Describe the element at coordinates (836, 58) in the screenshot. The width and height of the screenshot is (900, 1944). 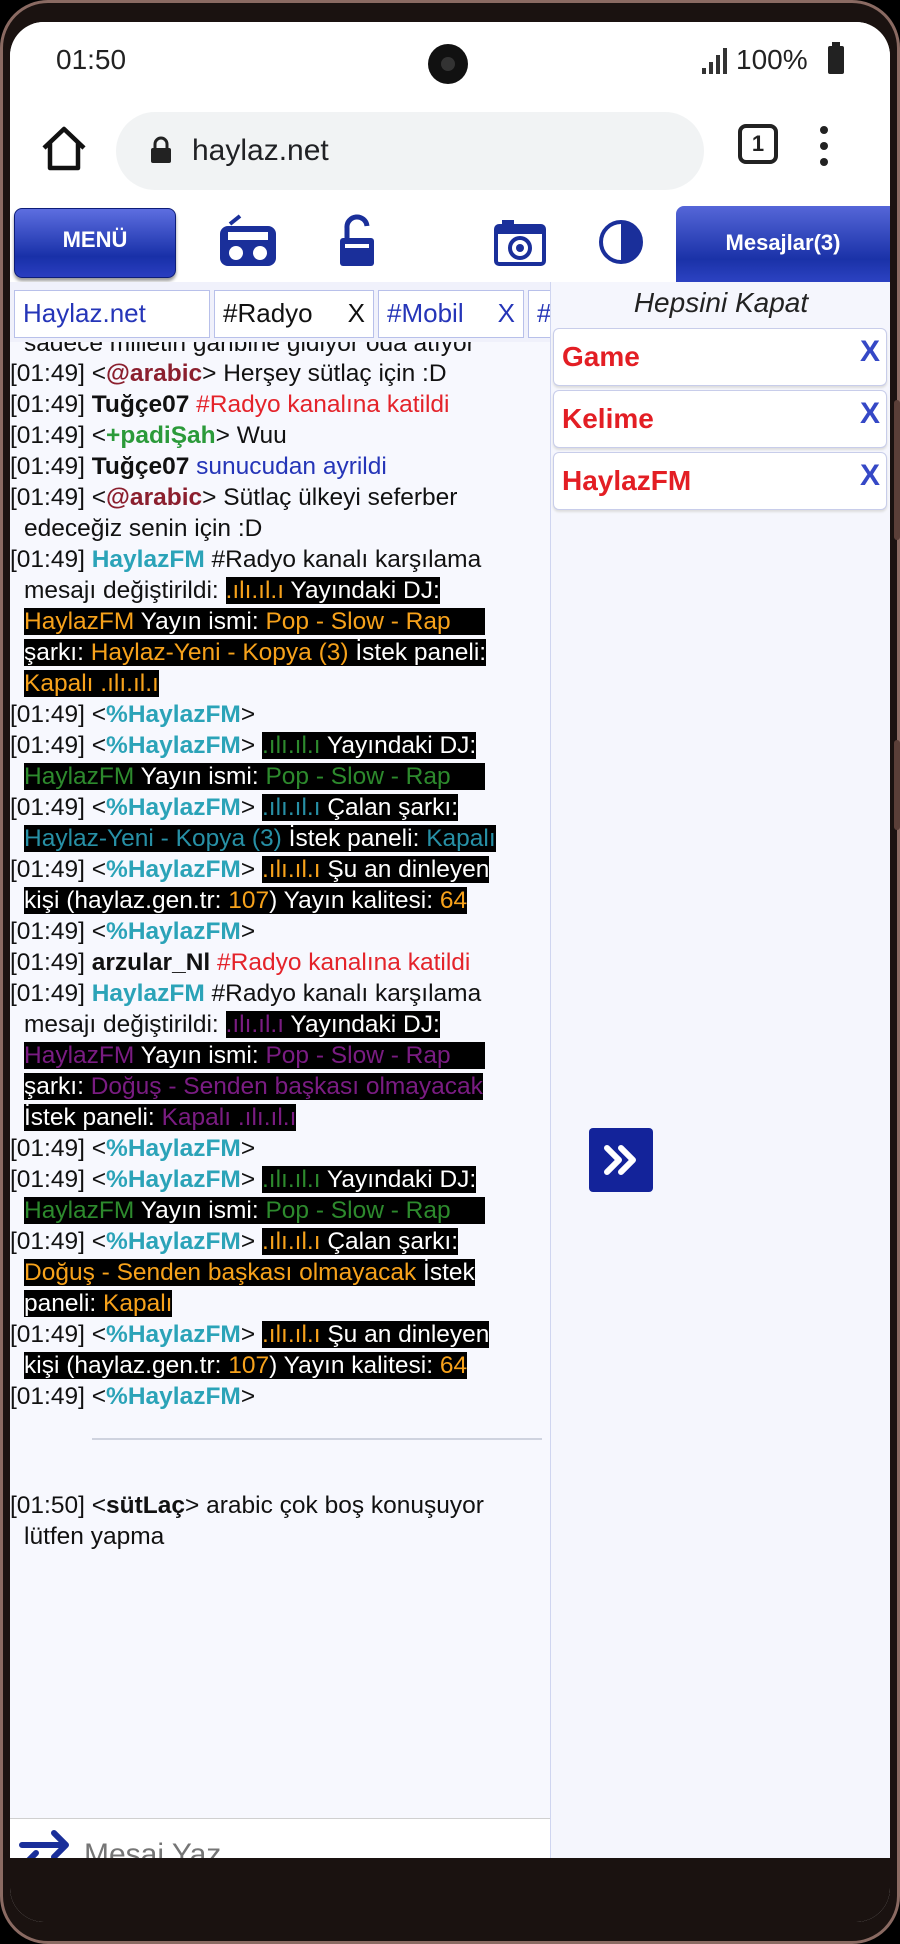
I see `battery-icon` at that location.